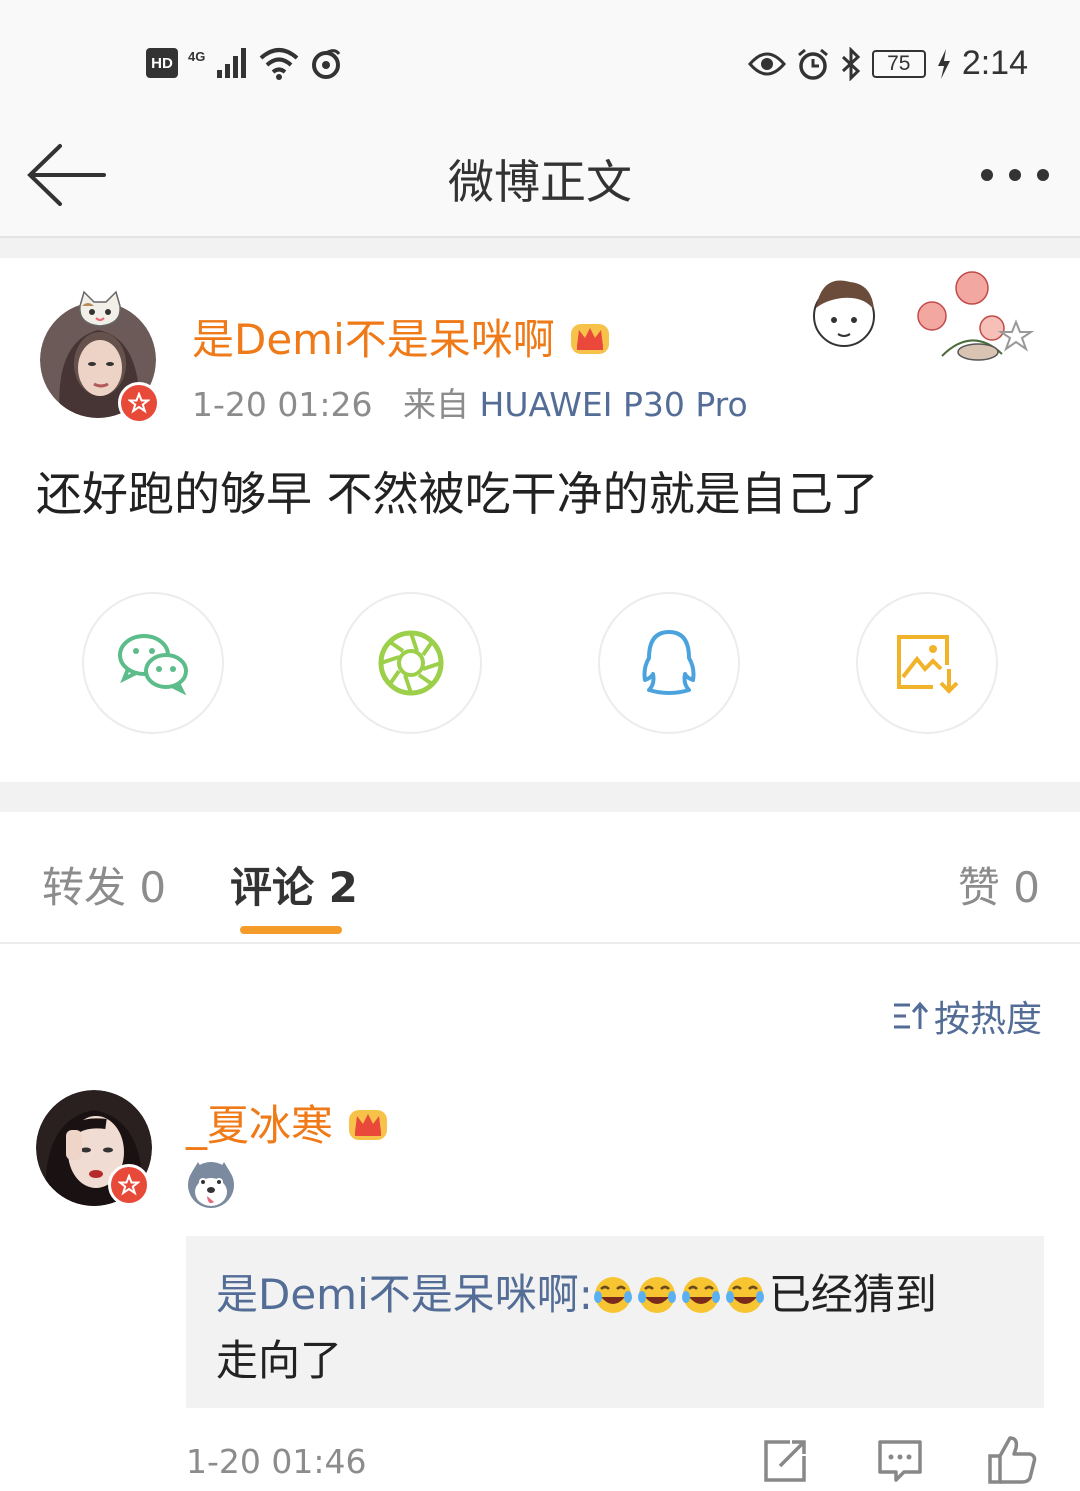  Describe the element at coordinates (104, 884) in the screenshot. I see `tab-repost: 转发 0` at that location.